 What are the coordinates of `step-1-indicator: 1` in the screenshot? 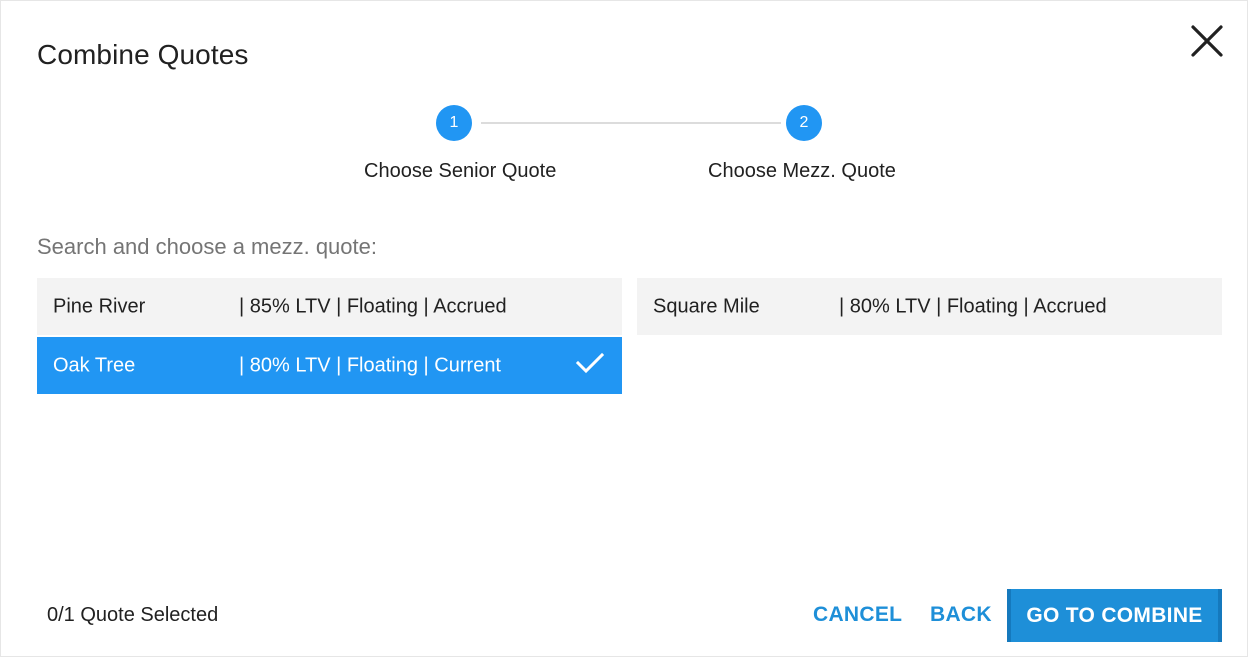 It's located at (454, 123).